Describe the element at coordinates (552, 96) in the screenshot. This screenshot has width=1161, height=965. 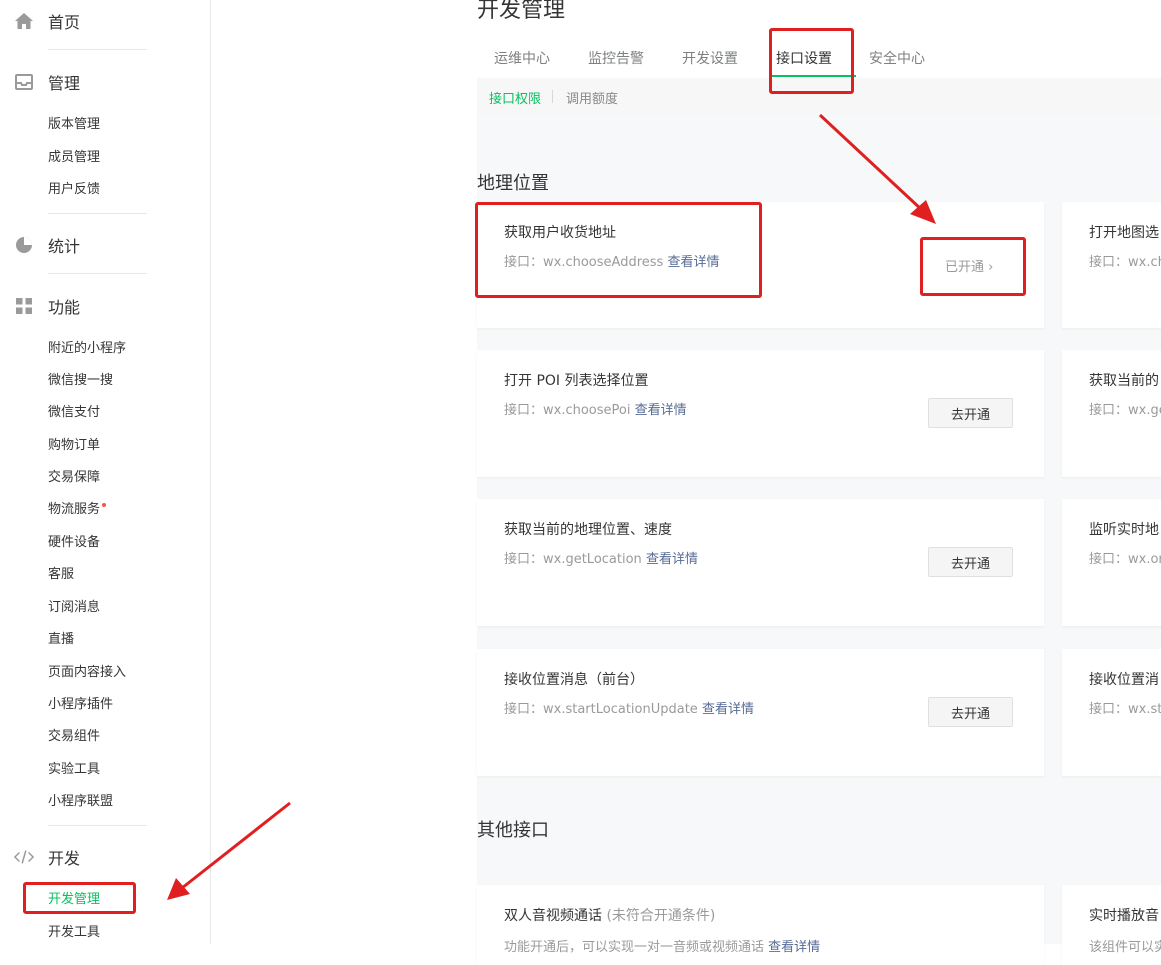
I see `subtab-separator` at that location.